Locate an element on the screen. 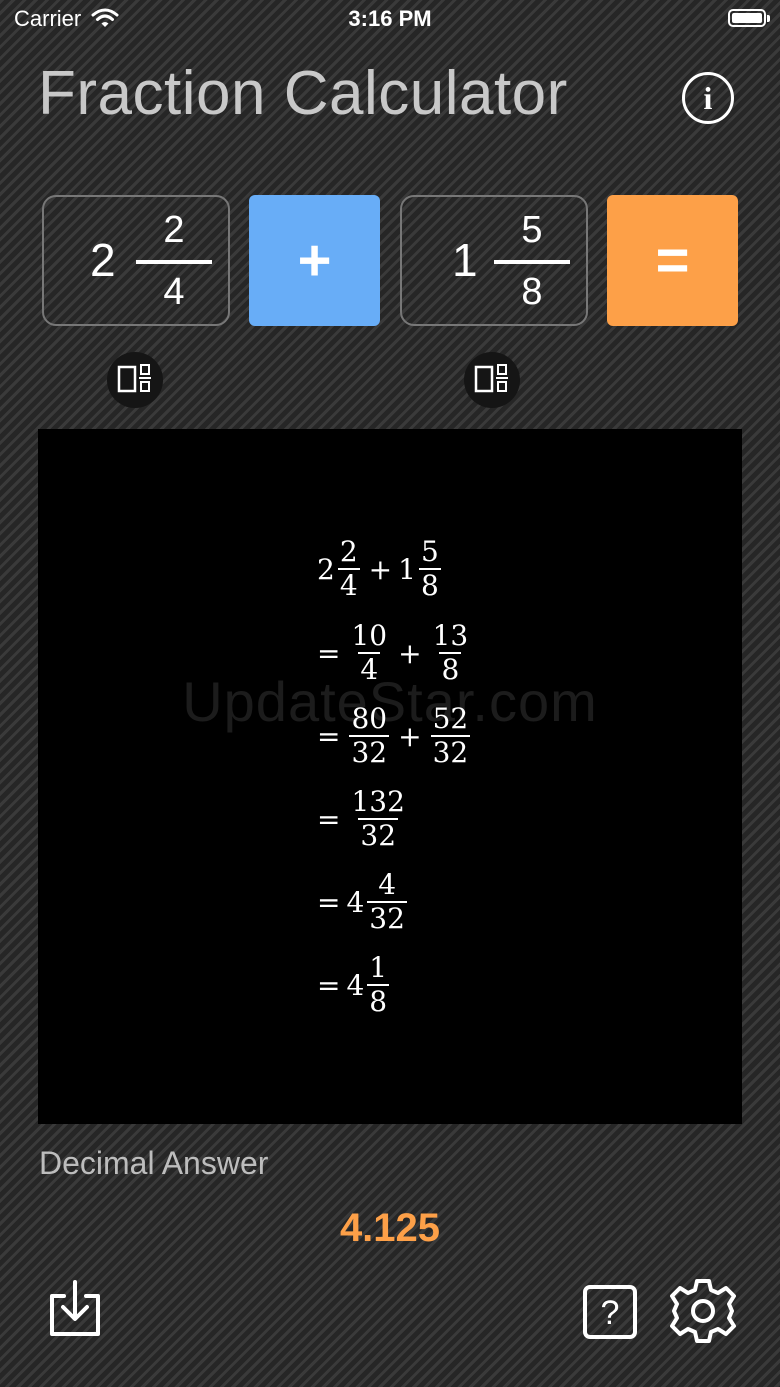 The width and height of the screenshot is (780, 1387). share-button is located at coordinates (75, 1311).